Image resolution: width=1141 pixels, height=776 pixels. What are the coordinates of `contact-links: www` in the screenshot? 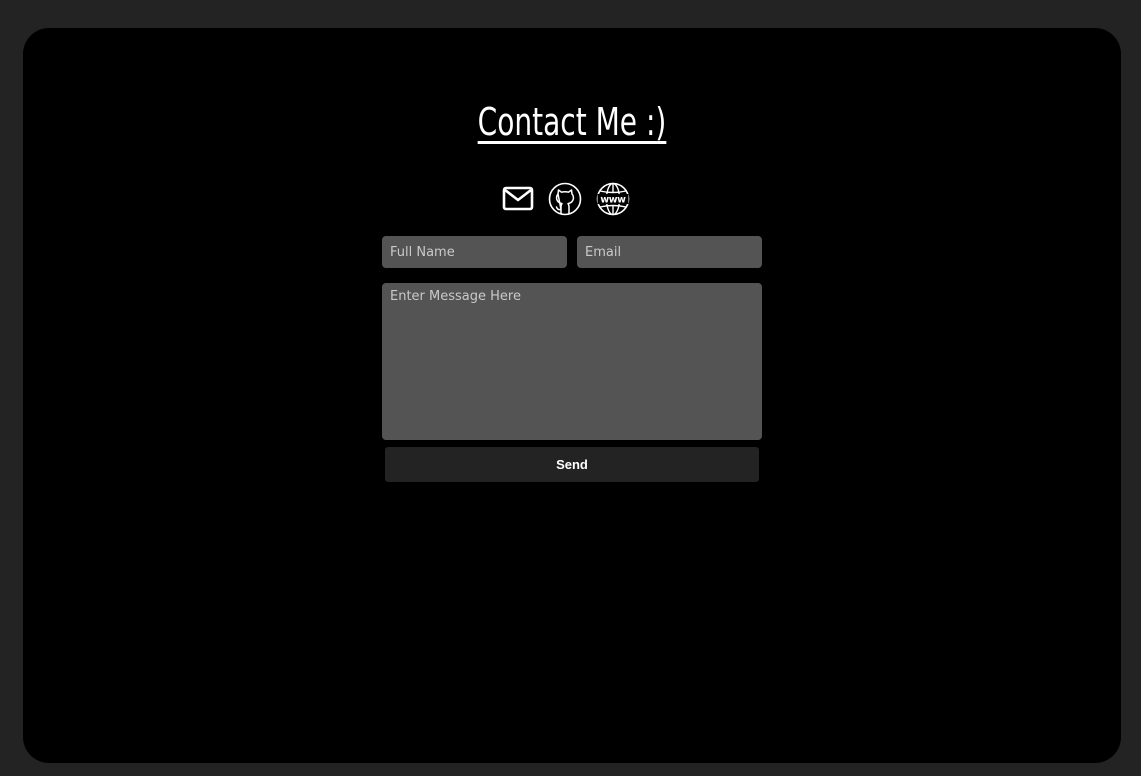 It's located at (568, 199).